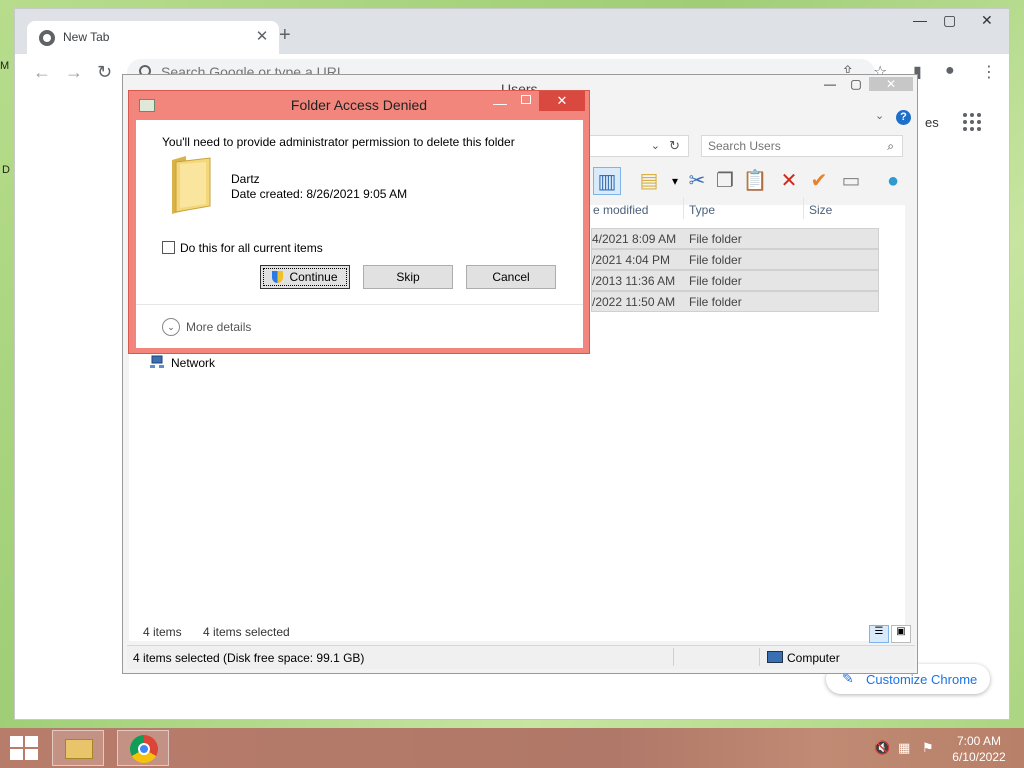 The height and width of the screenshot is (768, 1024). I want to click on globe-icon: ●, so click(893, 181).